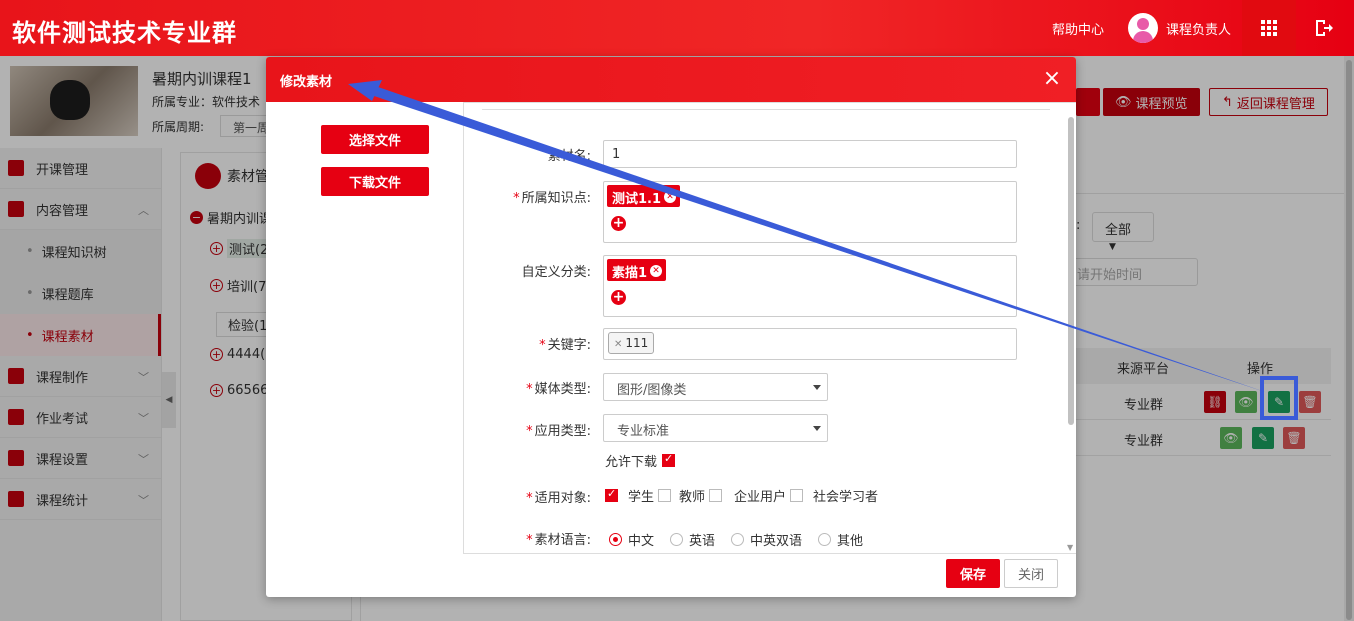 Image resolution: width=1354 pixels, height=621 pixels. I want to click on app-type-label: * 应用类型:, so click(558, 431).